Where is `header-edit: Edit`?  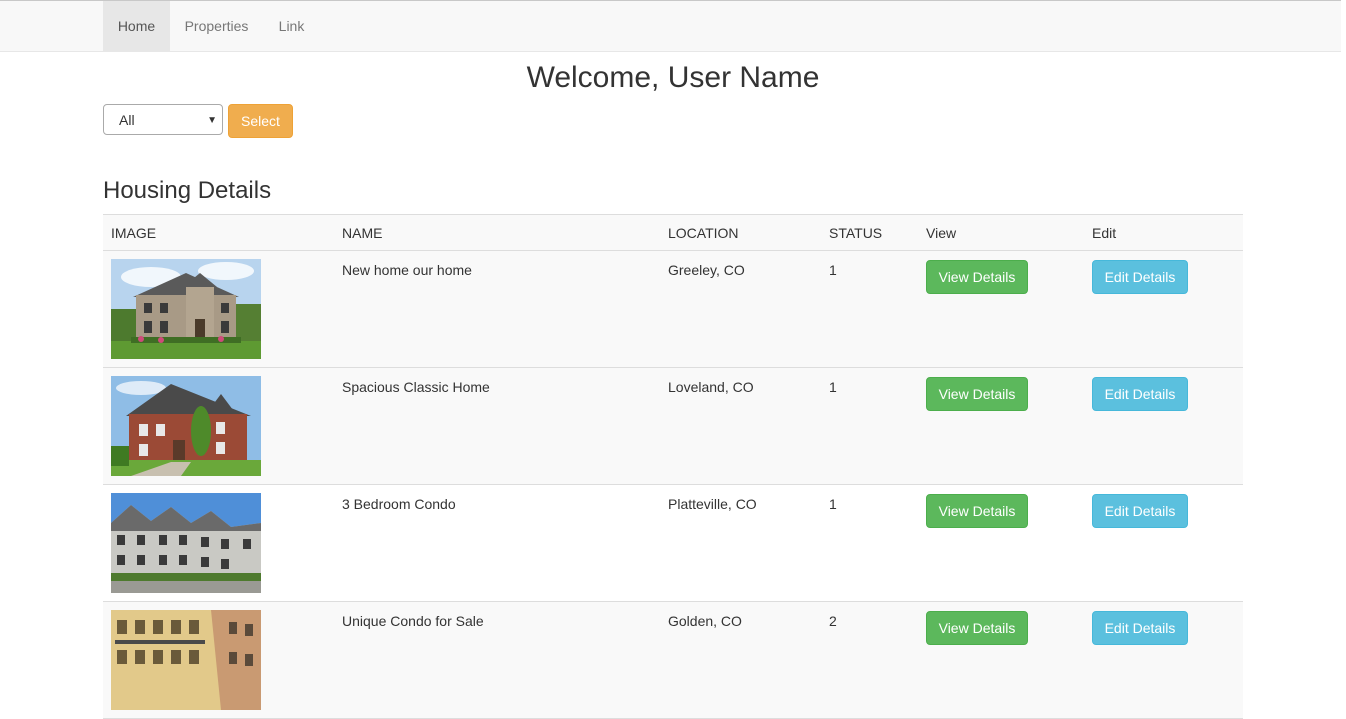 header-edit: Edit is located at coordinates (1104, 233).